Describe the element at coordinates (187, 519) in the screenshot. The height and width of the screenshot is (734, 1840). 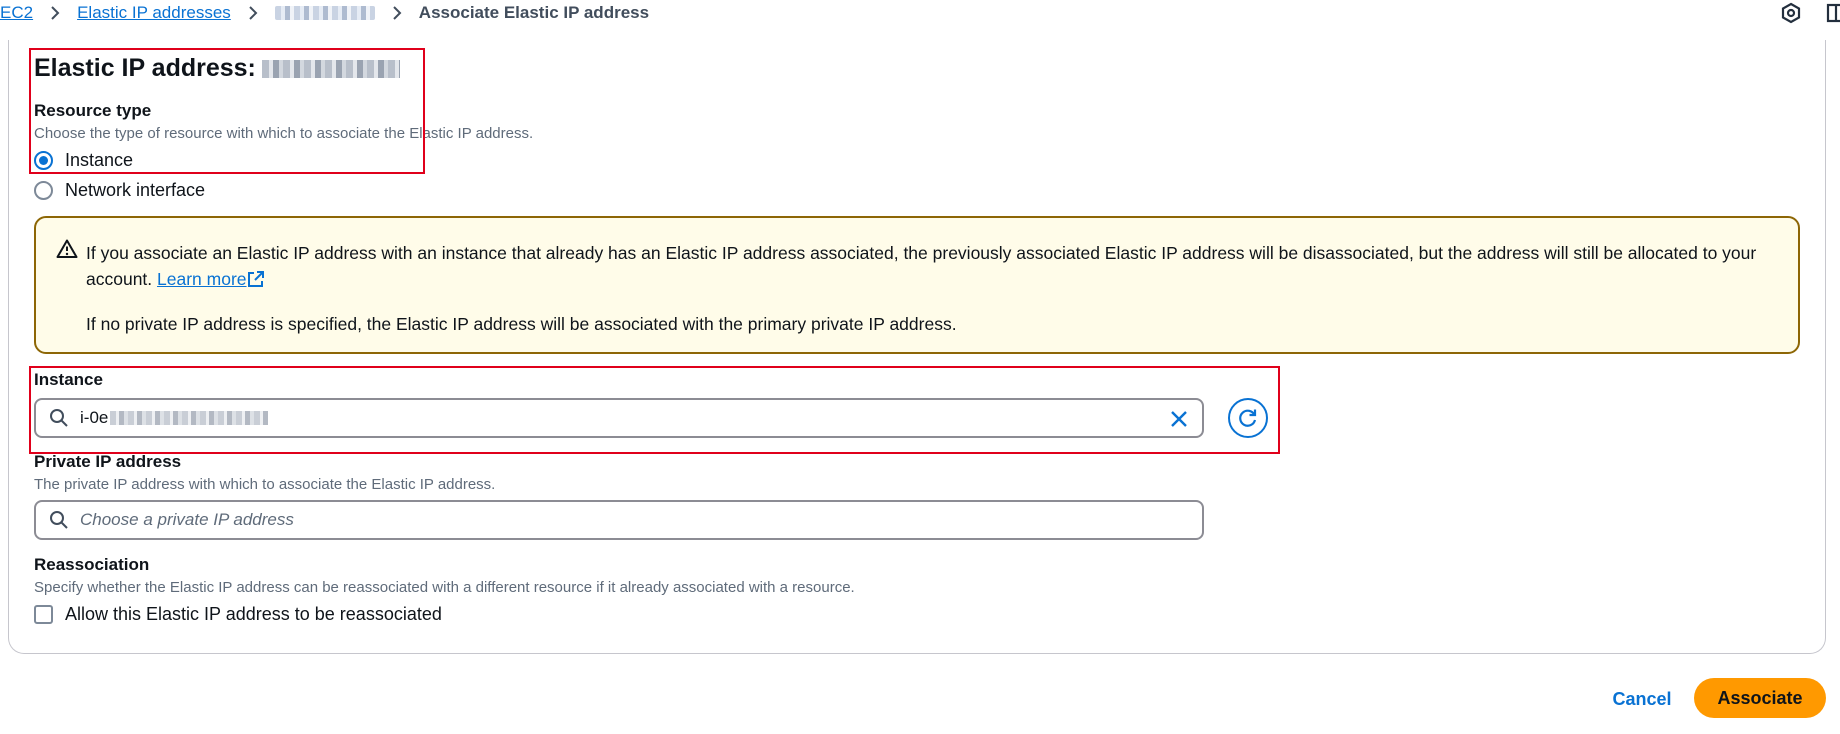
I see `private-ip-placeholder: Choose a private IP address` at that location.